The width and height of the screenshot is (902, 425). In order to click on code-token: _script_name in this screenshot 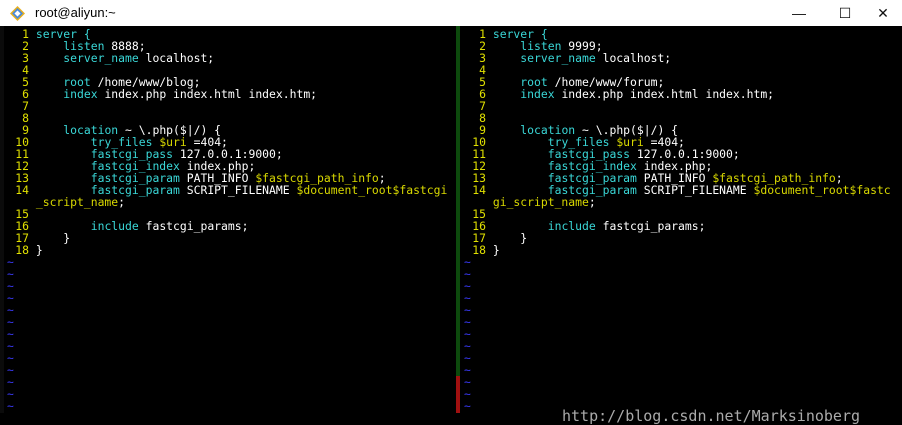, I will do `click(77, 202)`.